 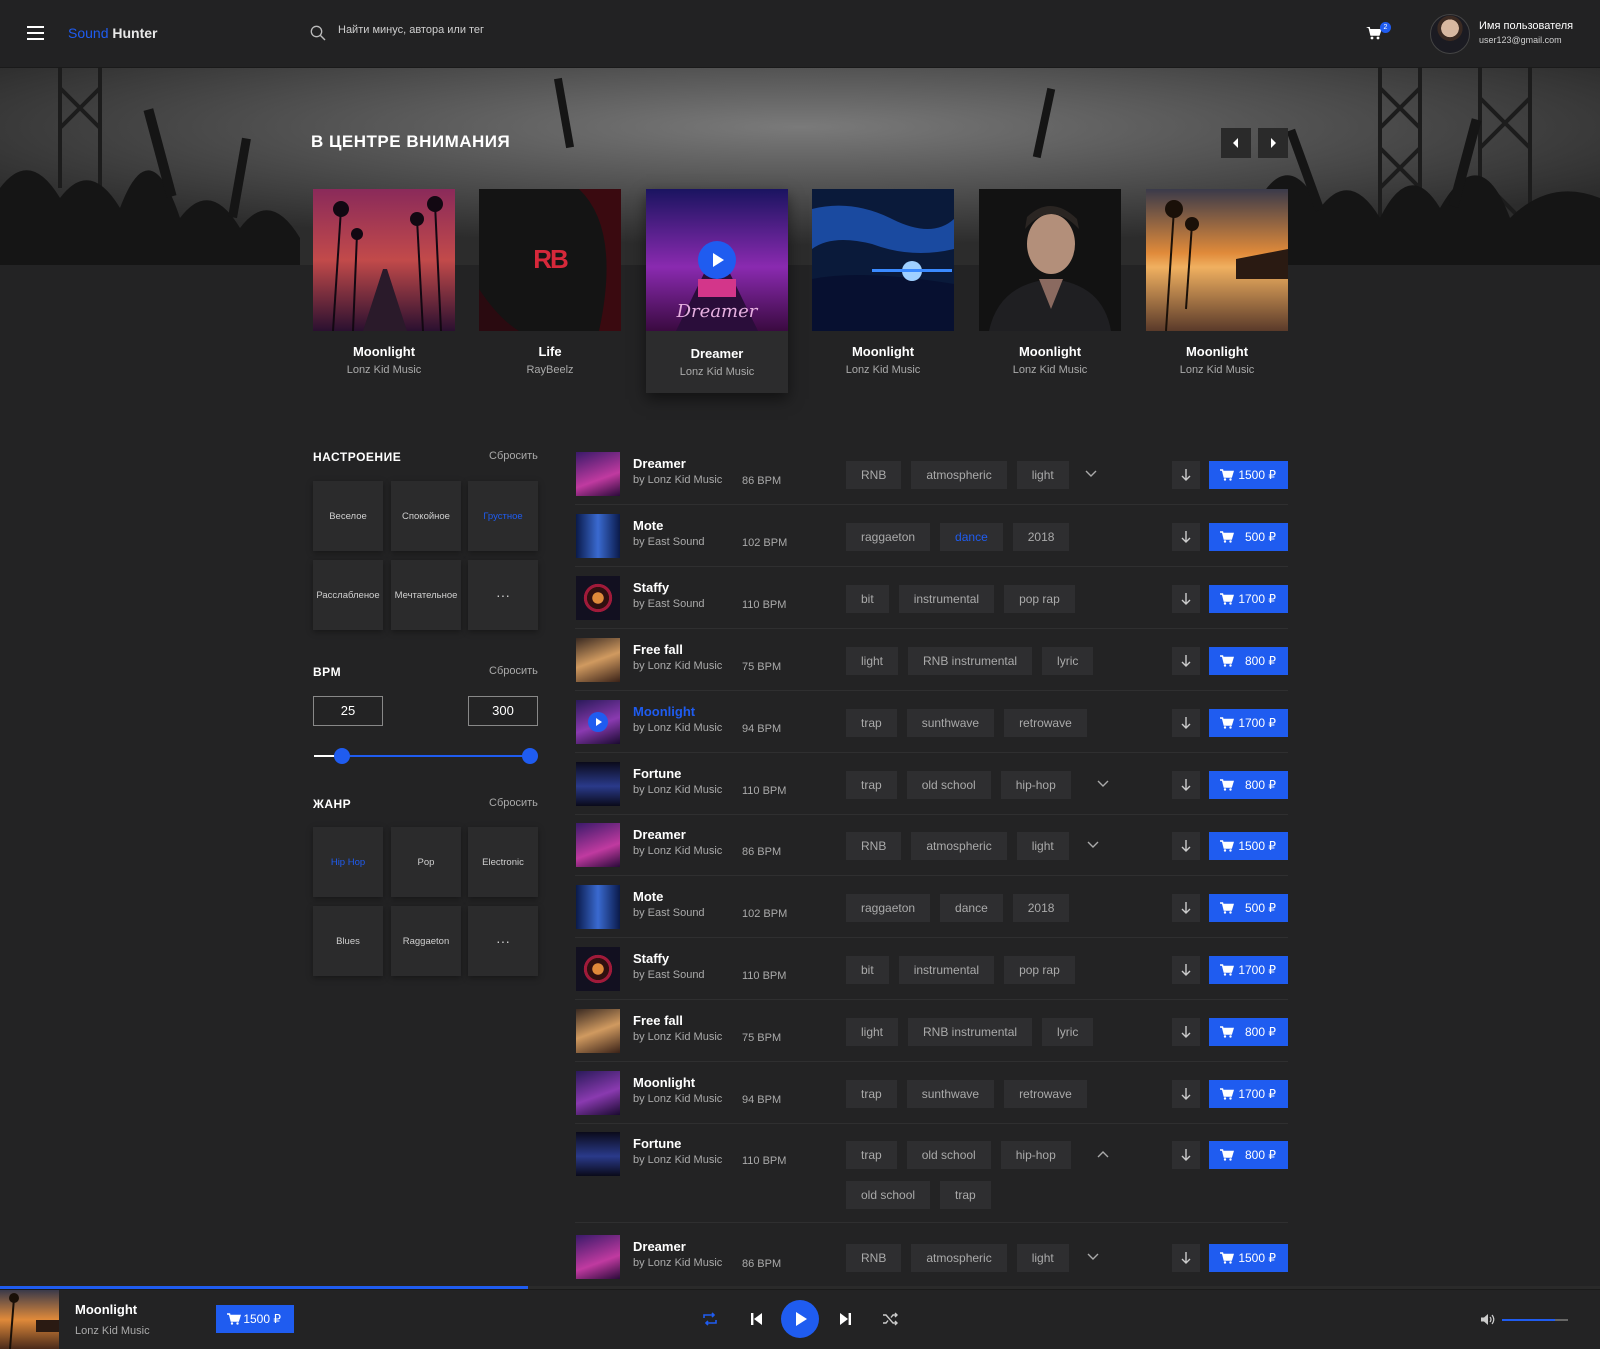 What do you see at coordinates (348, 595) in the screenshot?
I see `mood-tile: Расслабленое` at bounding box center [348, 595].